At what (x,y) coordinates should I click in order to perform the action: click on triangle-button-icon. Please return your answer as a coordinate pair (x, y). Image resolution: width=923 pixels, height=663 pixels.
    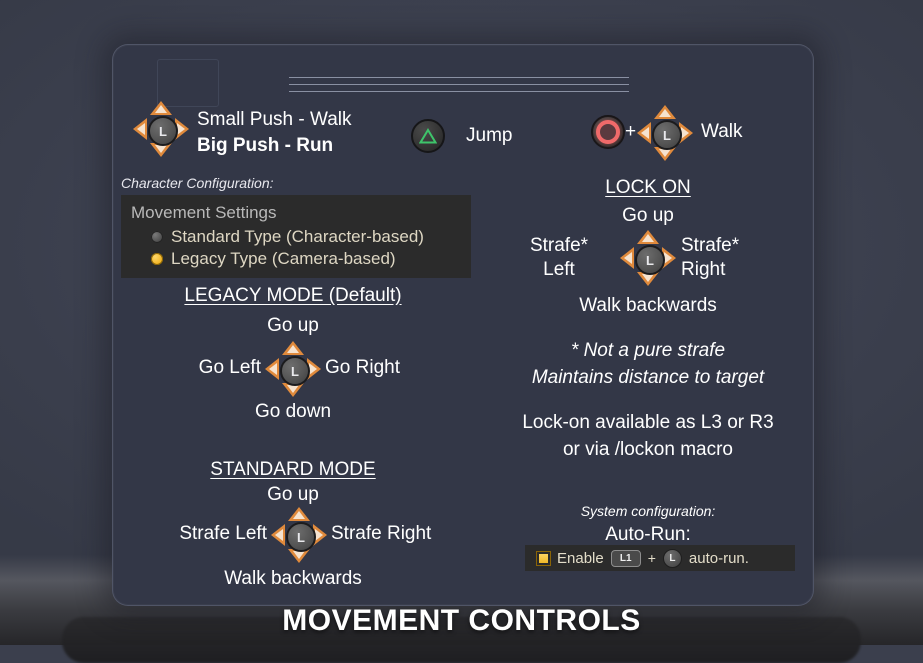
    Looking at the image, I should click on (428, 136).